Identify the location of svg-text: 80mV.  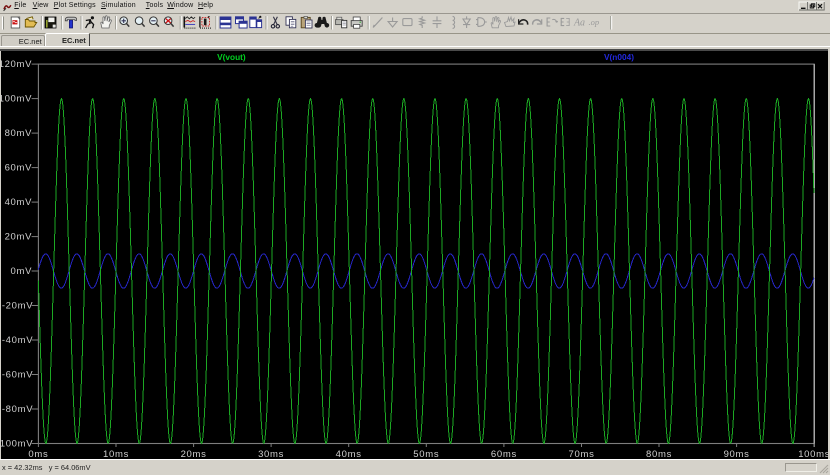
(19, 133).